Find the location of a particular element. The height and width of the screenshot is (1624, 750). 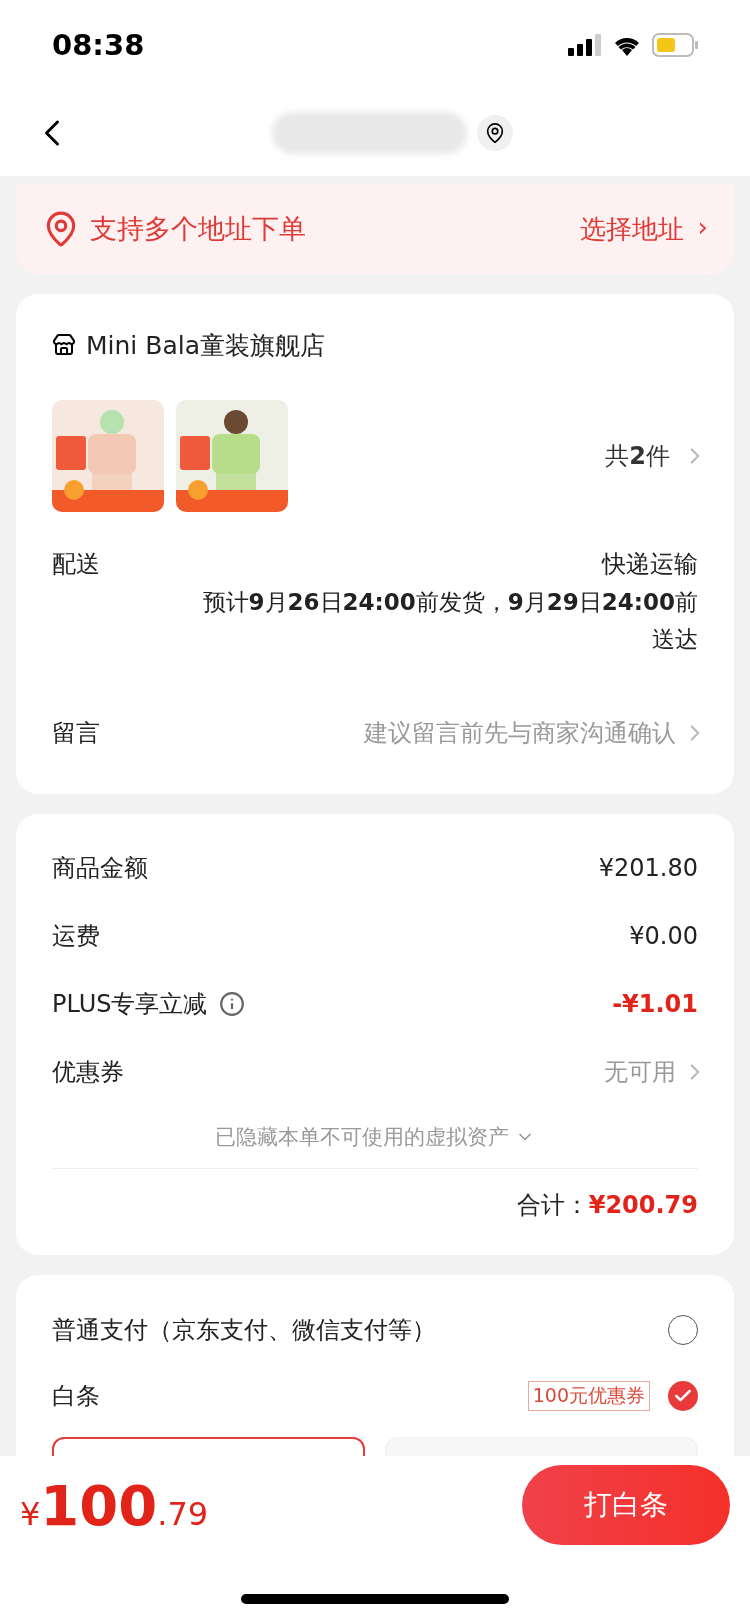

select-address-link: 选择地址 › is located at coordinates (643, 229).